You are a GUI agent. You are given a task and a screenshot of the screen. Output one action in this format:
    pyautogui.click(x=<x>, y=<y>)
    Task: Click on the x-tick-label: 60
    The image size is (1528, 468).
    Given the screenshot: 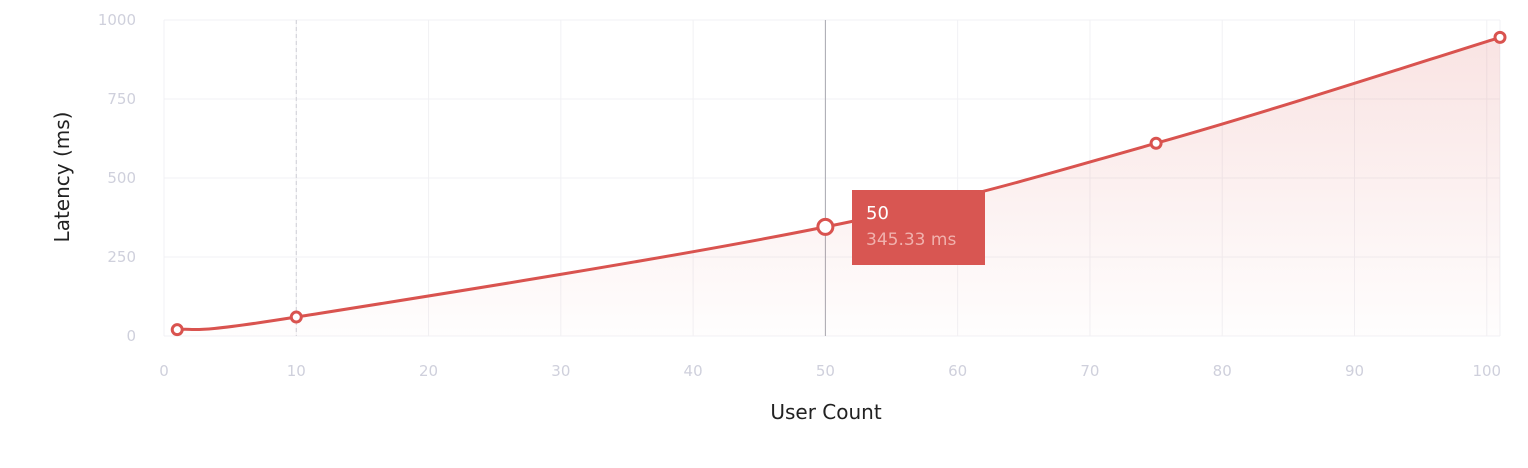 What is the action you would take?
    pyautogui.click(x=957, y=371)
    